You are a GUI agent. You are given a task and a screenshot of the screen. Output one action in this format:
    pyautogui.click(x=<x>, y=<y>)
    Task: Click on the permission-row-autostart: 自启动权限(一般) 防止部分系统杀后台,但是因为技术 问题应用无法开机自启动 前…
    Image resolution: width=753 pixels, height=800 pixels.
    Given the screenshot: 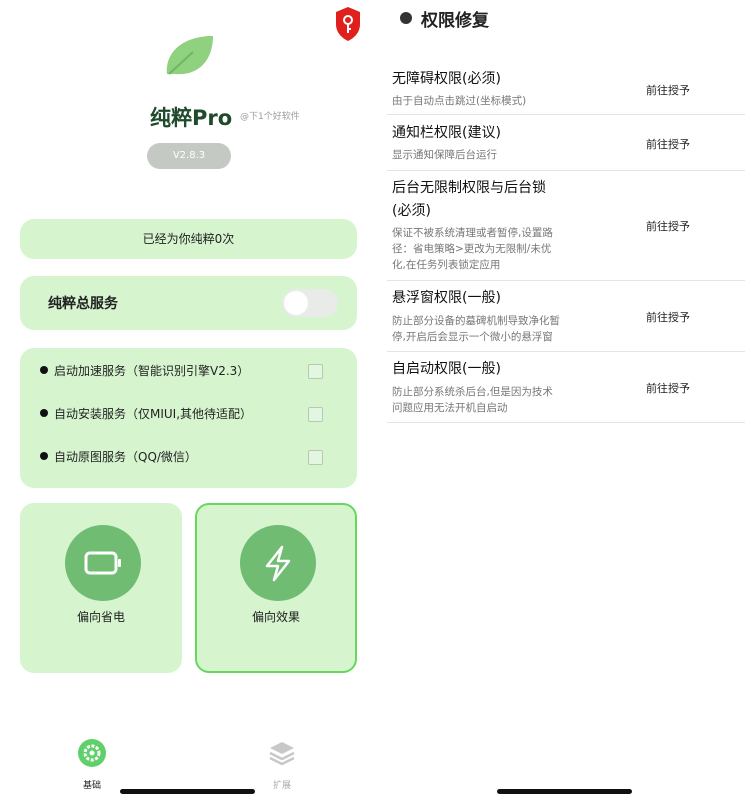 What is the action you would take?
    pyautogui.click(x=566, y=388)
    